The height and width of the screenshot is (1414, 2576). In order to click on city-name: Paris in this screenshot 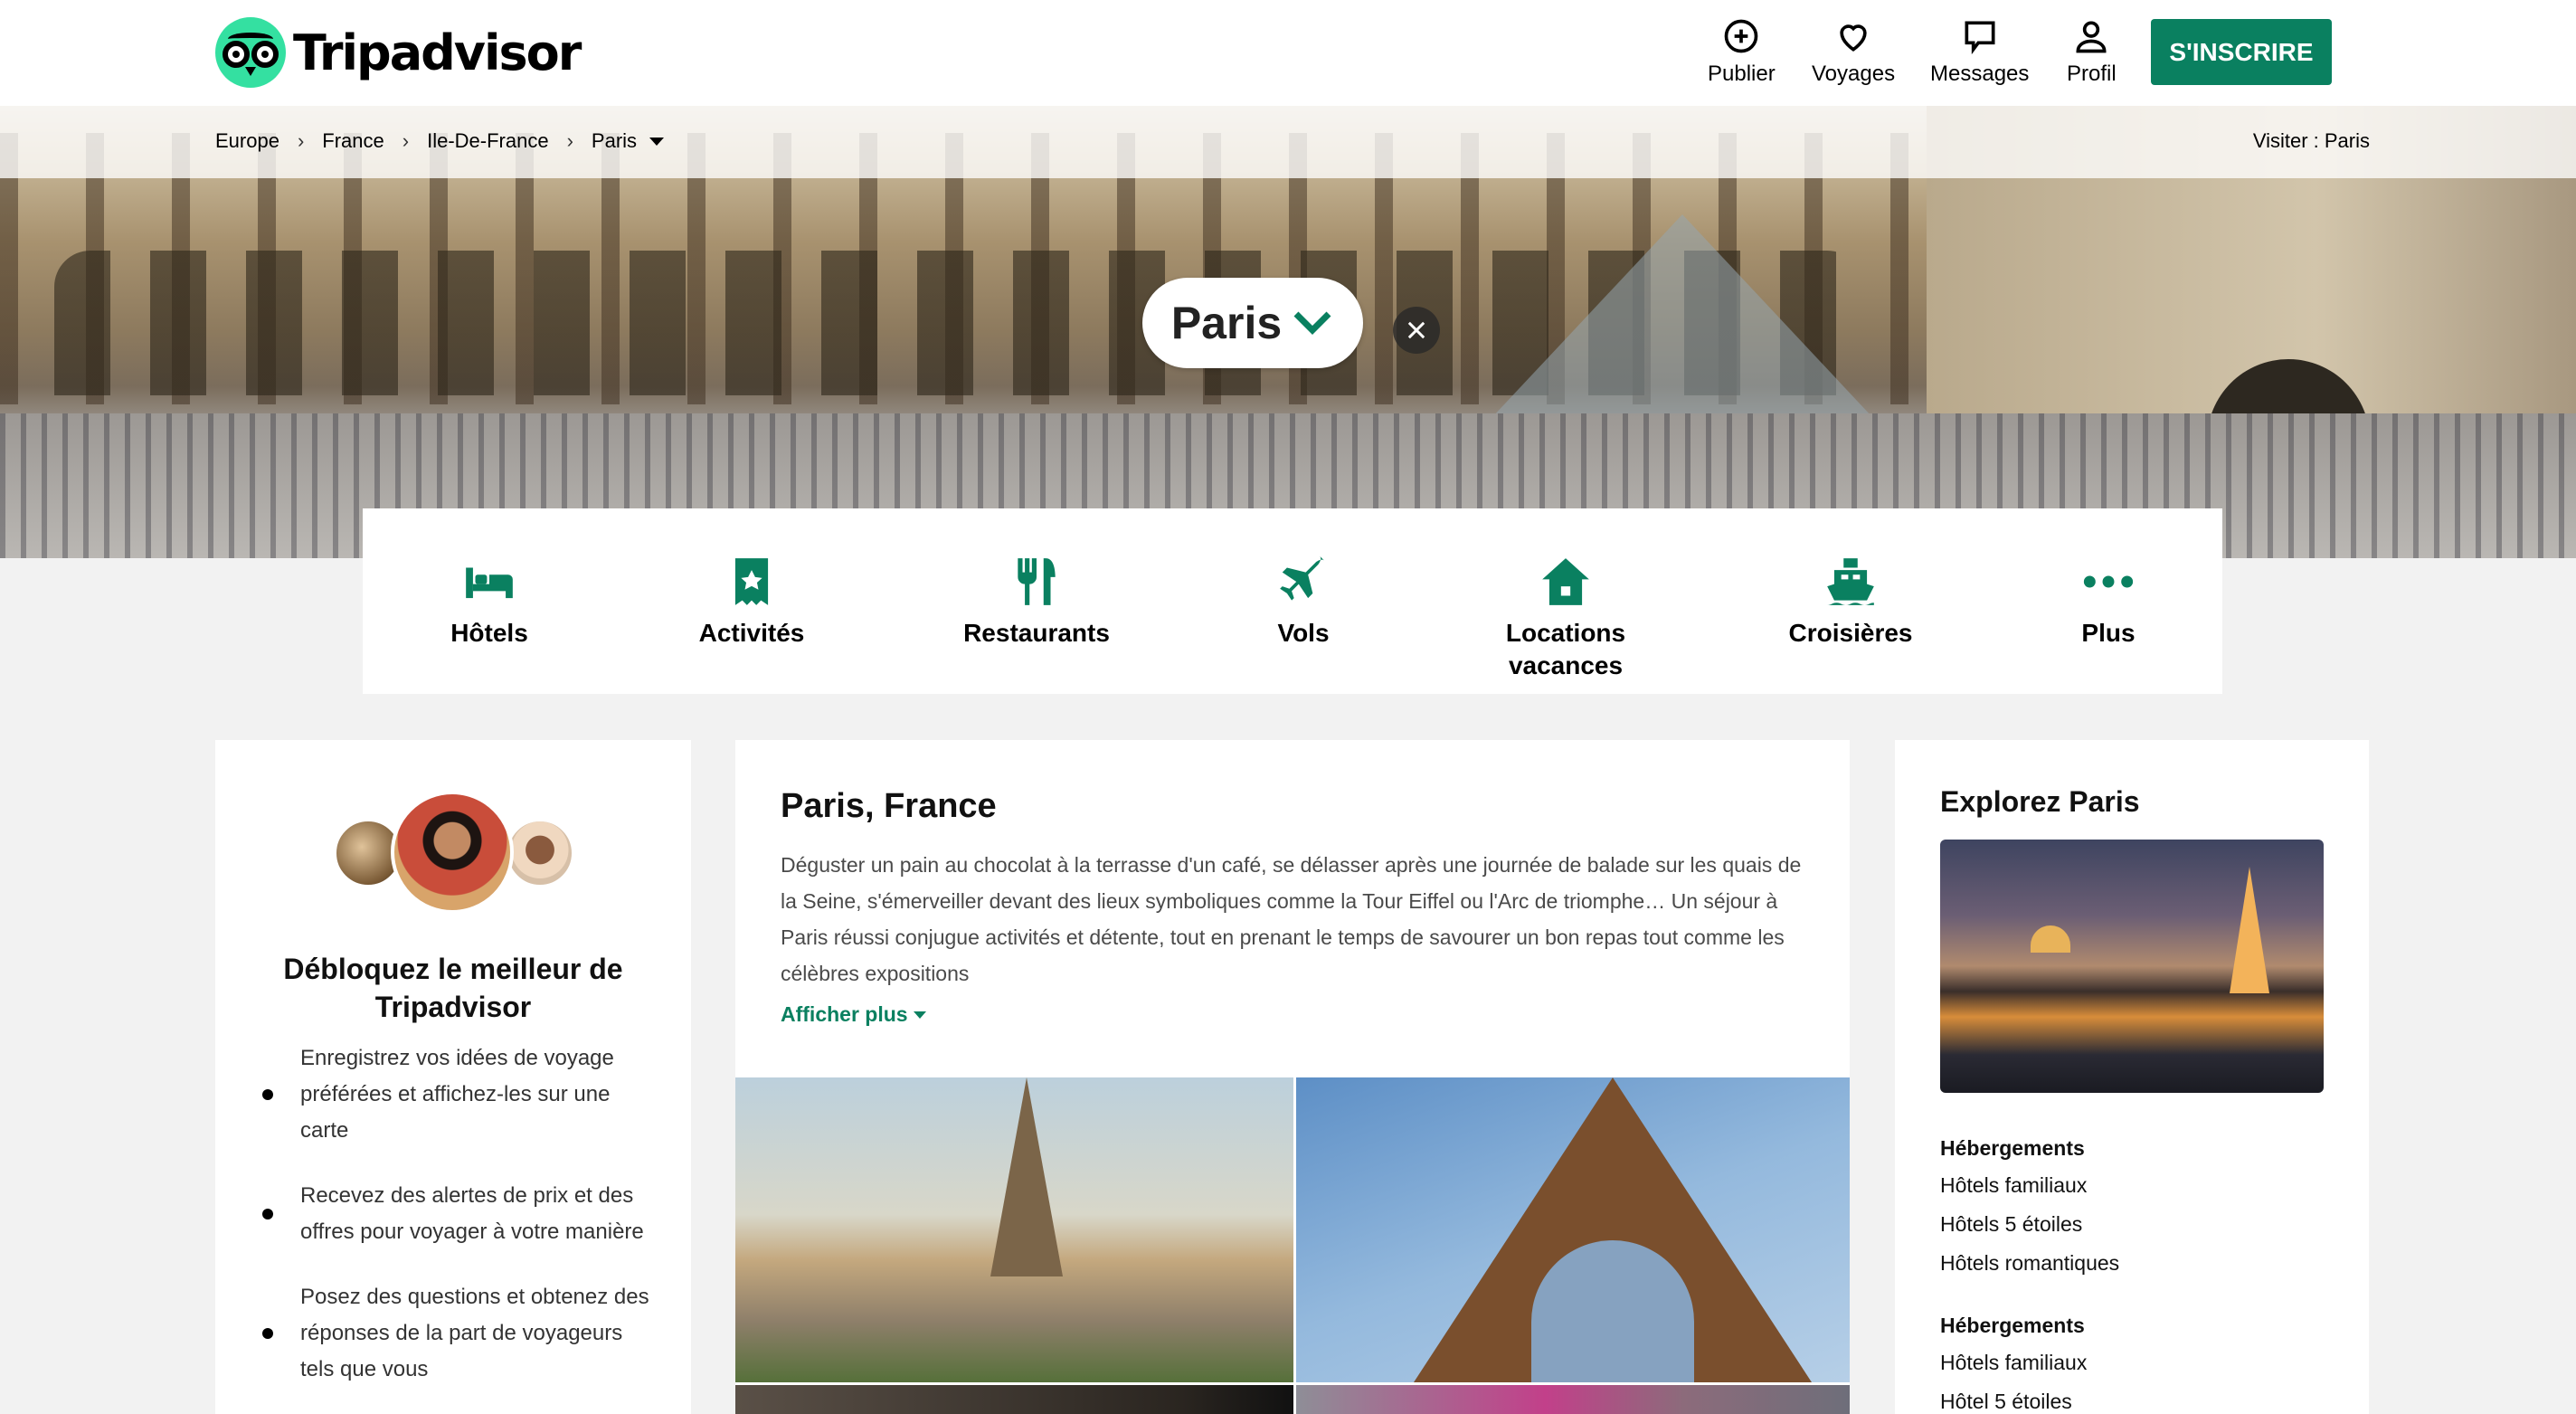, I will do `click(1227, 323)`.